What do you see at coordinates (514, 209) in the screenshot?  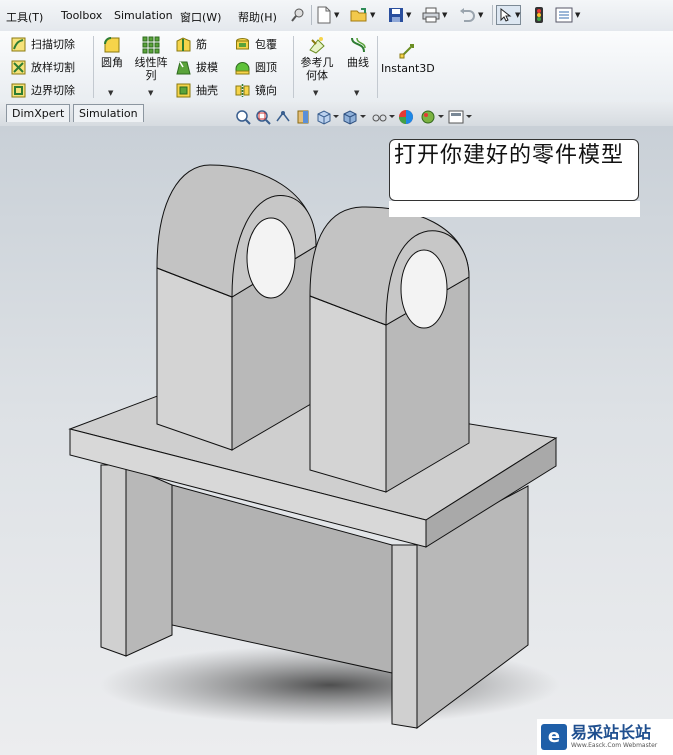 I see `callout-background` at bounding box center [514, 209].